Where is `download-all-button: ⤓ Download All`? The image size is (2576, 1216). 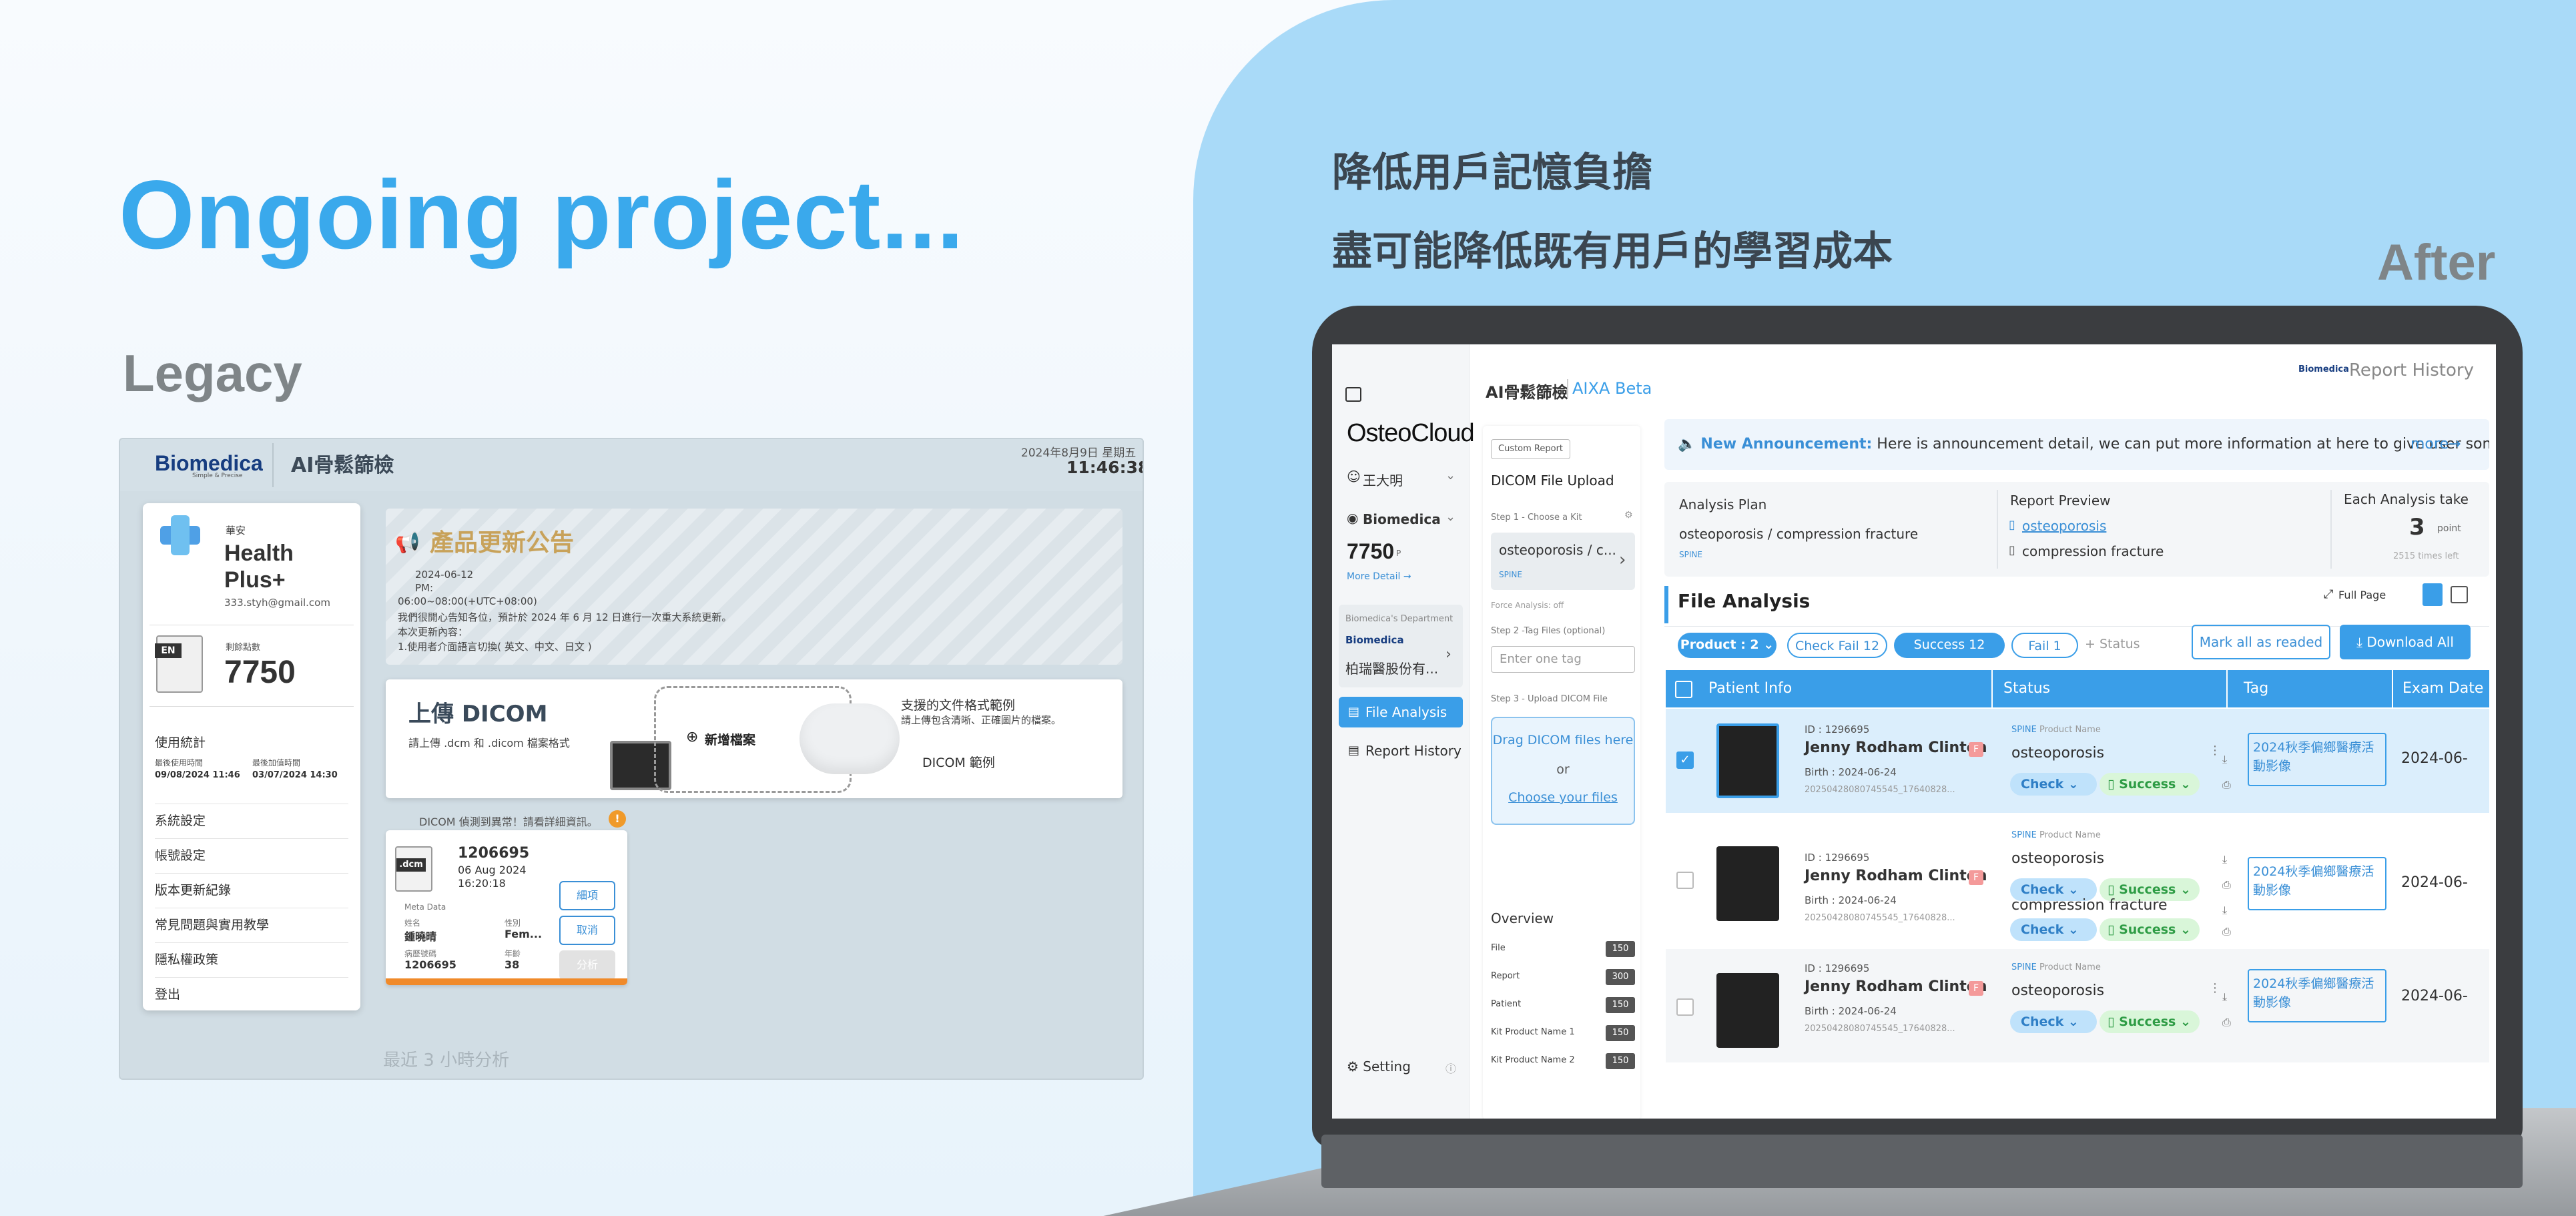
download-all-button: ⤓ Download All is located at coordinates (2405, 642).